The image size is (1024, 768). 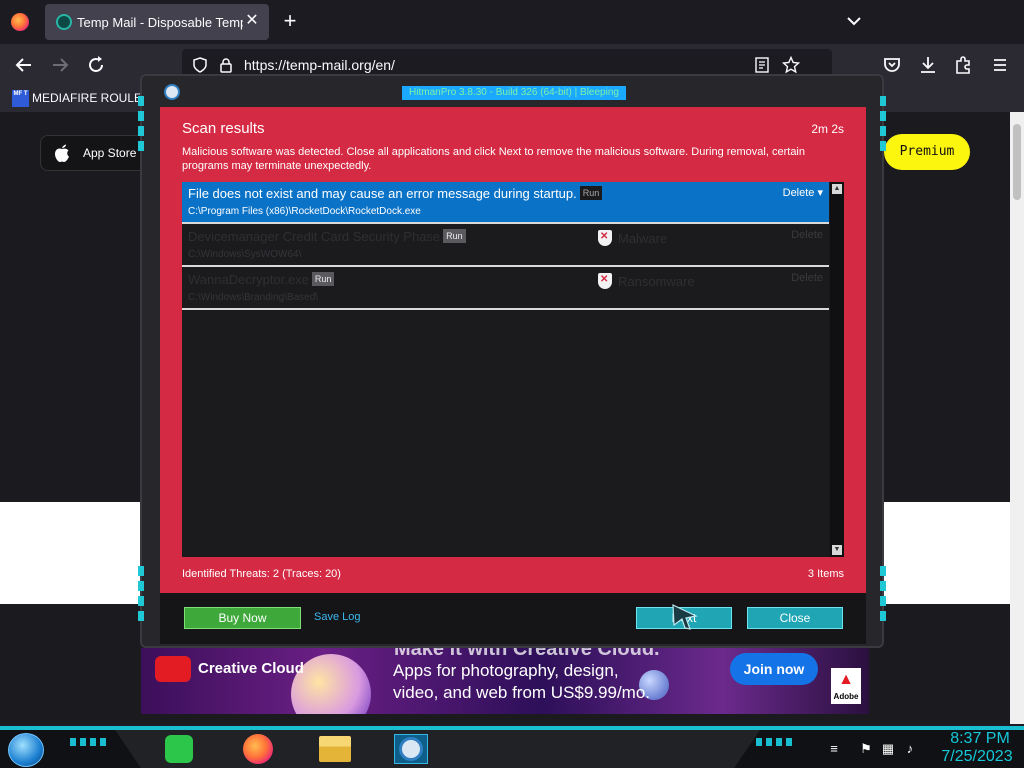 What do you see at coordinates (437, 749) in the screenshot?
I see `taskbar-app-area` at bounding box center [437, 749].